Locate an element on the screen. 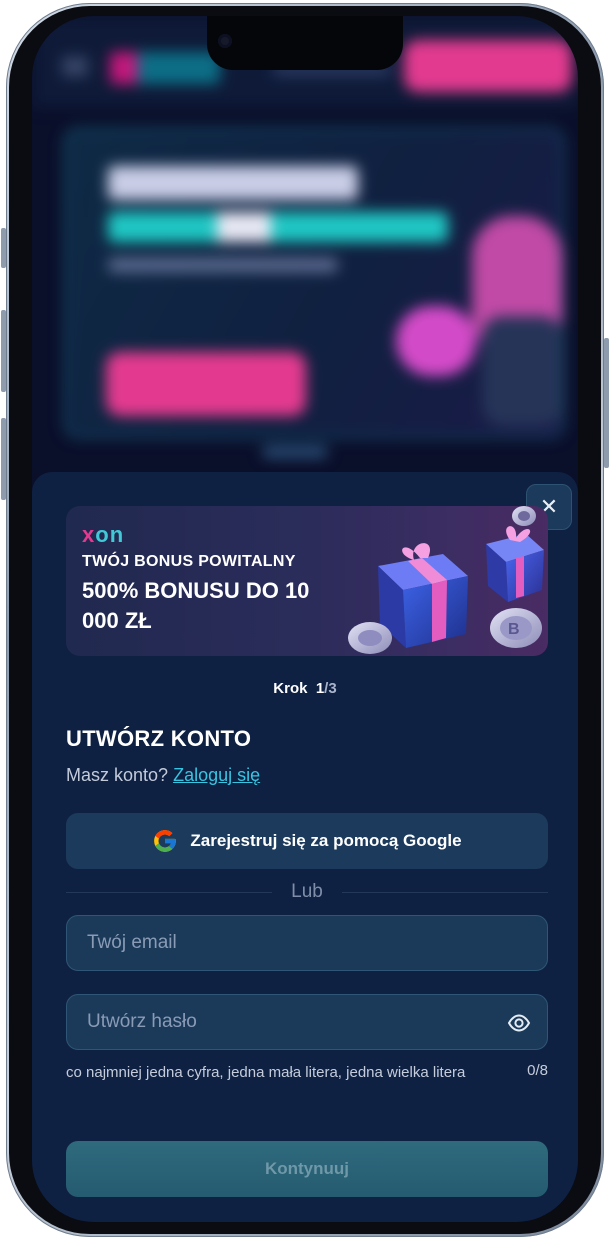 The height and width of the screenshot is (1240, 610). volume-down-button is located at coordinates (3, 459).